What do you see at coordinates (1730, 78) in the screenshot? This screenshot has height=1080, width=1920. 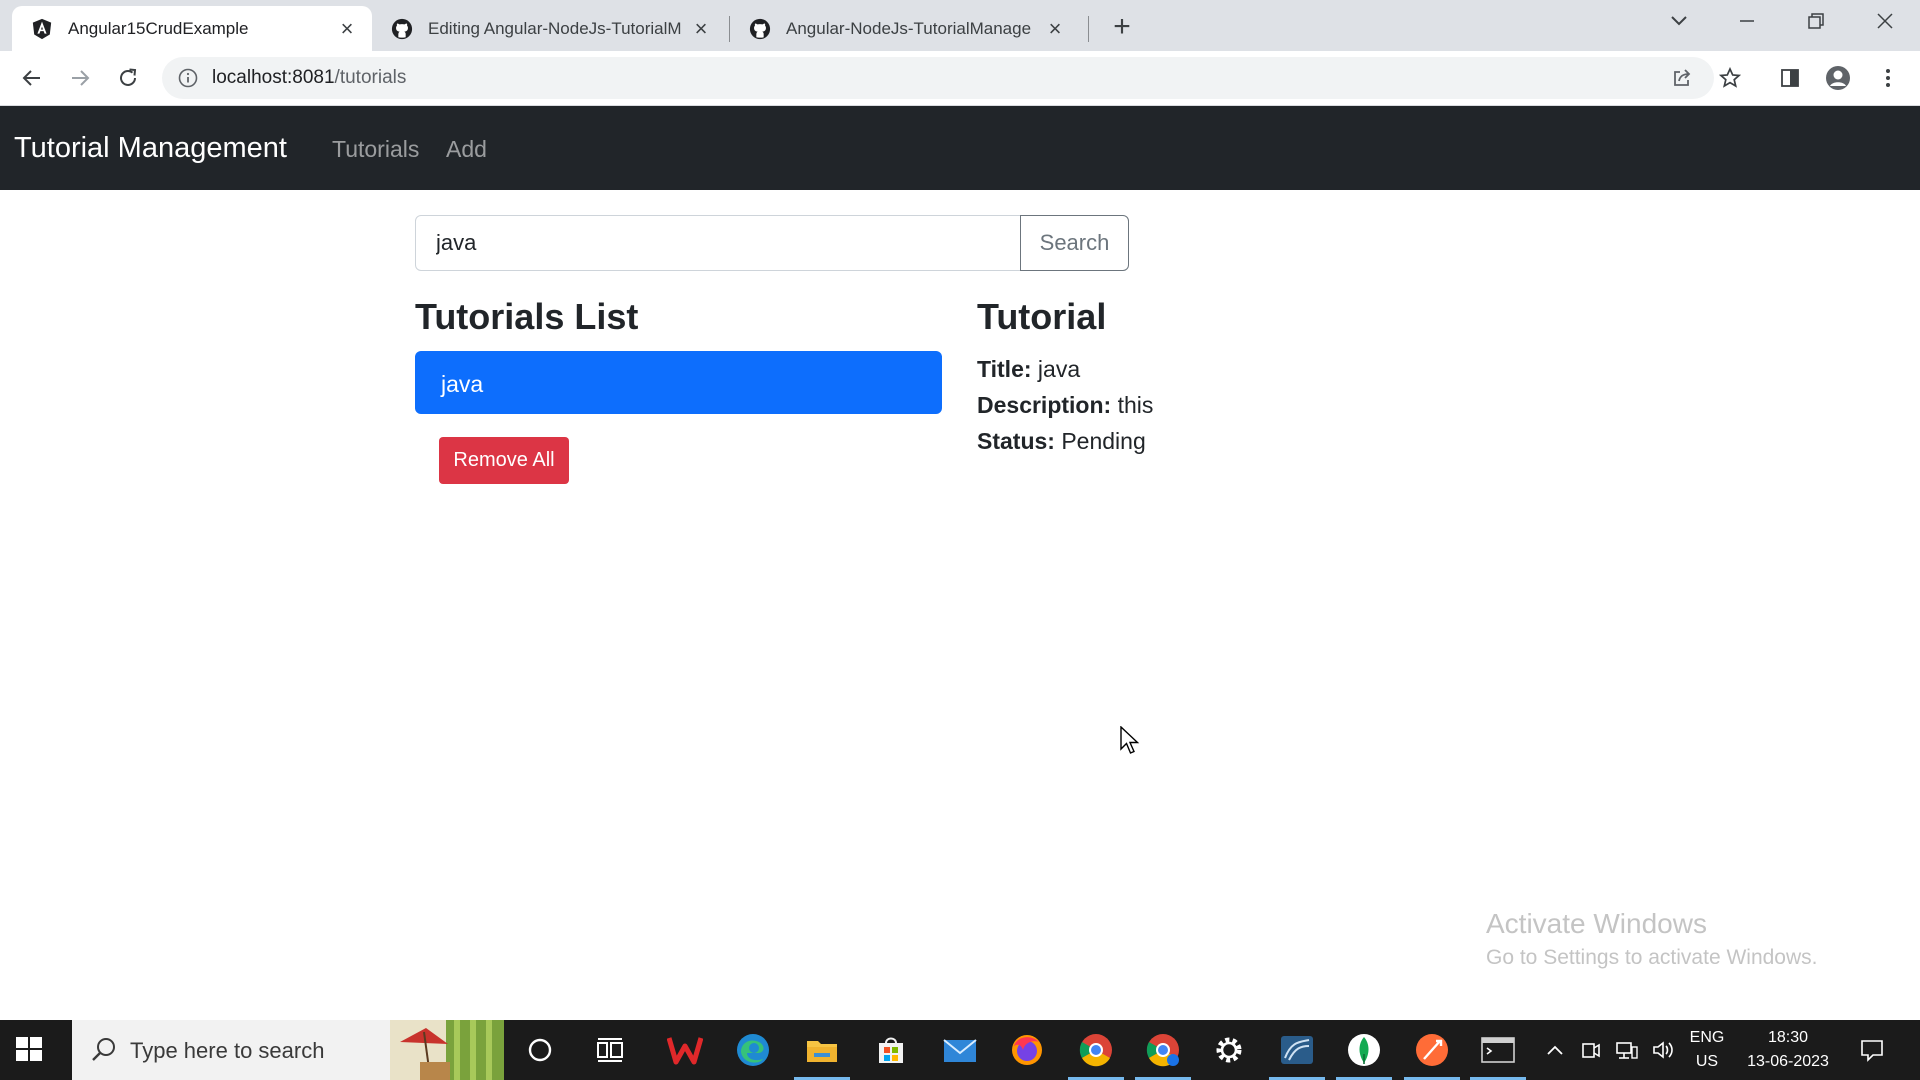 I see `bookmark-star-icon` at bounding box center [1730, 78].